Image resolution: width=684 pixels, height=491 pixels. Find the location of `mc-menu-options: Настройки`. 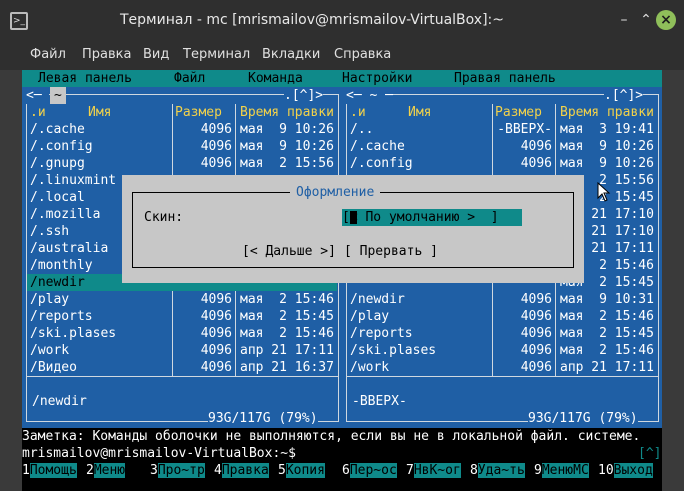

mc-menu-options: Настройки is located at coordinates (377, 78).